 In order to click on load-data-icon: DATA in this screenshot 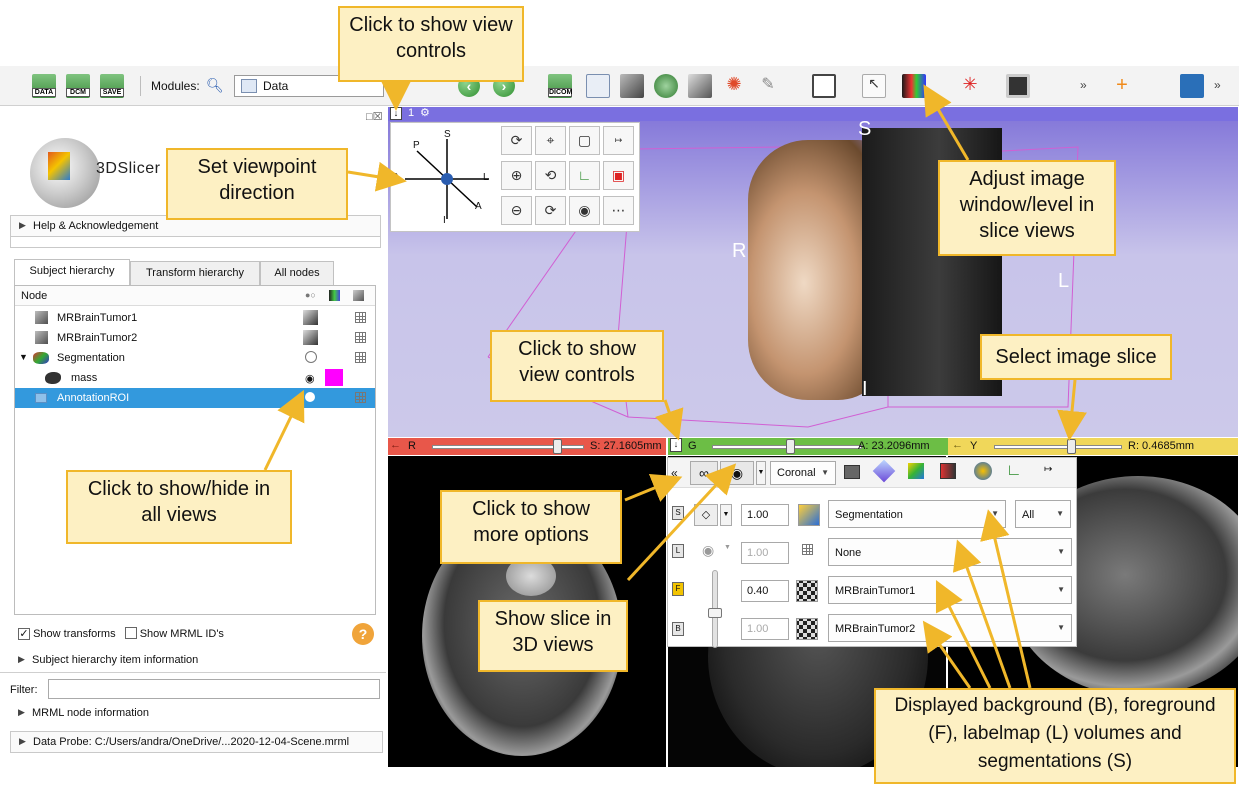, I will do `click(44, 86)`.